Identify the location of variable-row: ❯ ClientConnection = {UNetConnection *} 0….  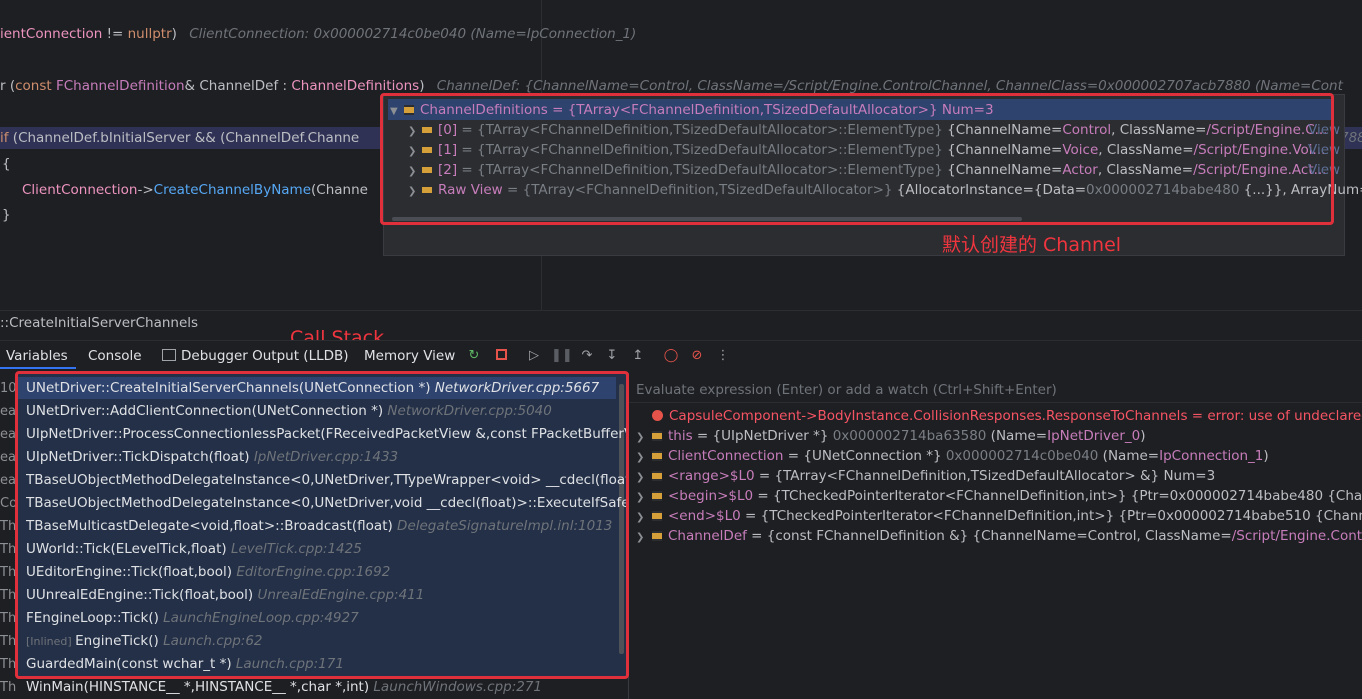
(999, 456).